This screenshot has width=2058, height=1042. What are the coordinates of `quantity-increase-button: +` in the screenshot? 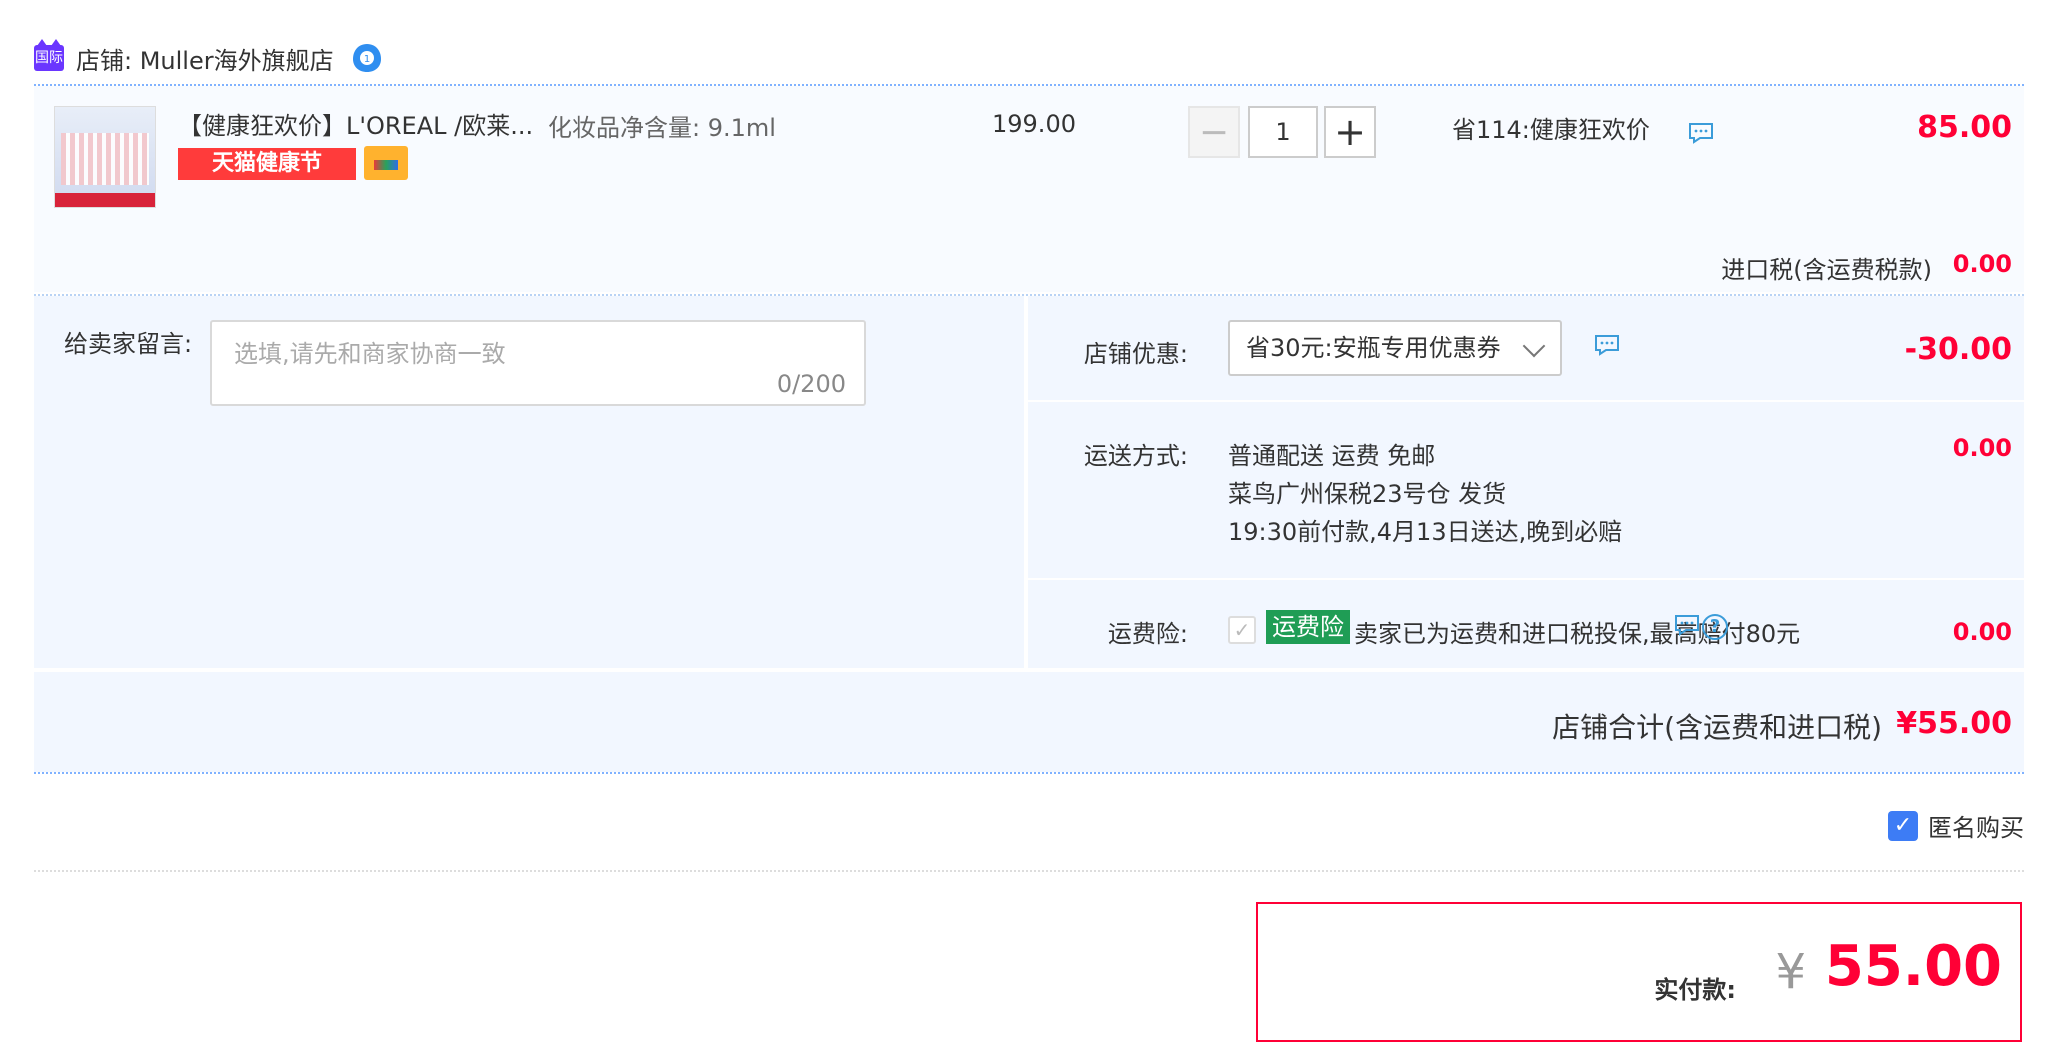 It's located at (1350, 132).